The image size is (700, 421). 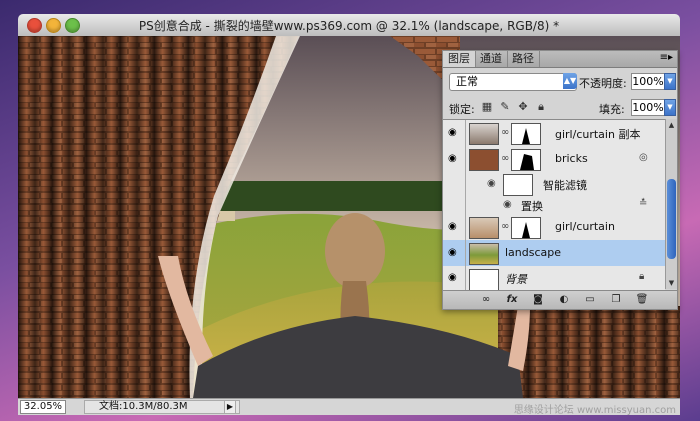 I want to click on smart-filter-badge-icon: ◎, so click(x=643, y=157).